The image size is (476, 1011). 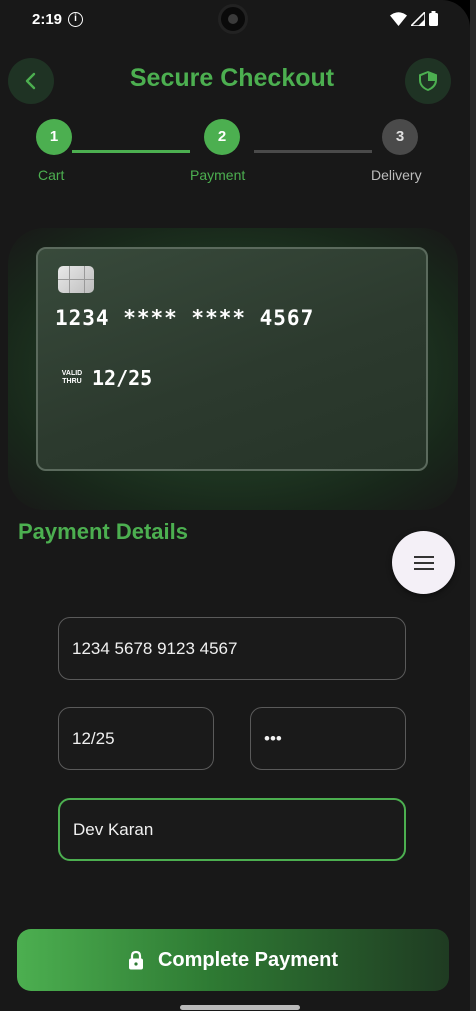 I want to click on step-1-connector, so click(x=131, y=151).